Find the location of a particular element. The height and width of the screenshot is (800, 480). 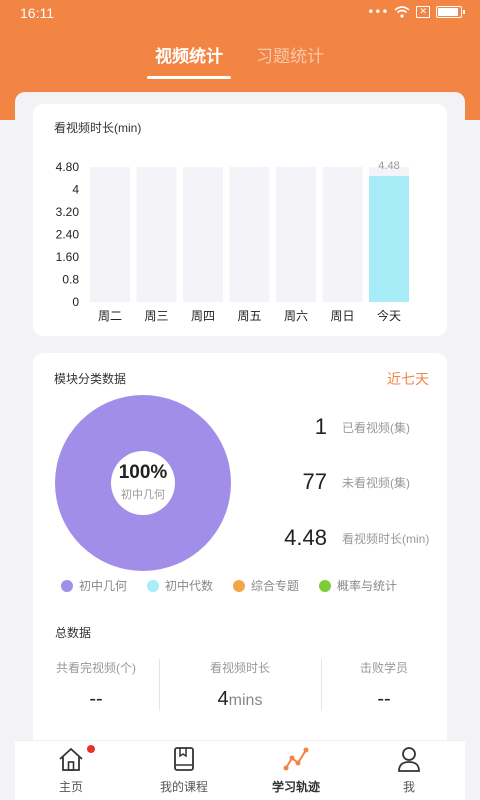

total-label: 看视频时长 is located at coordinates (239, 668).